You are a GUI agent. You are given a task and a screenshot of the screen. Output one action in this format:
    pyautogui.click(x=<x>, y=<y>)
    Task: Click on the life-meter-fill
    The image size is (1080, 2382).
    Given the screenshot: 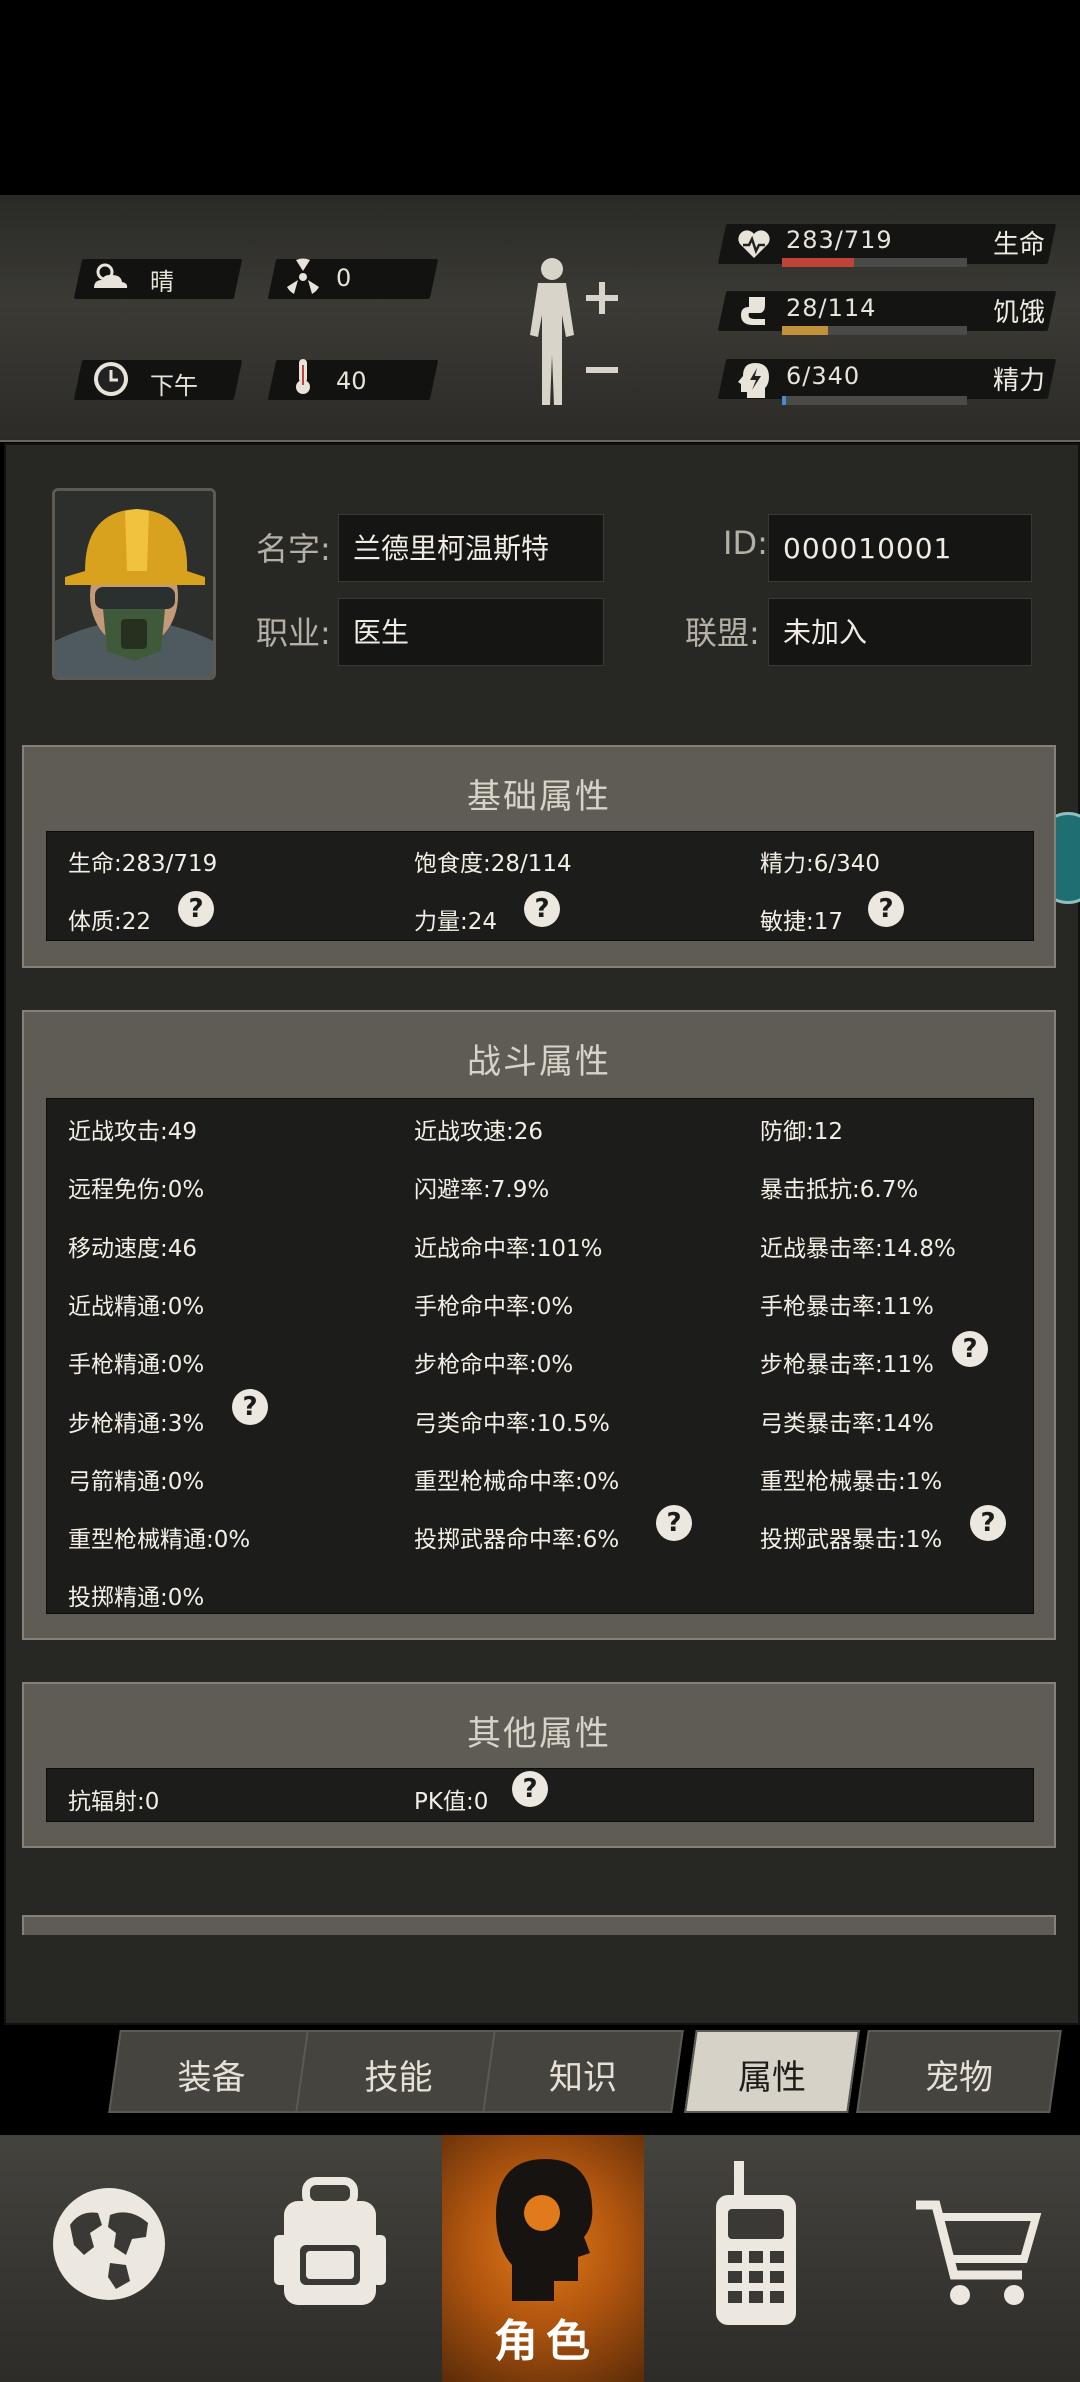 What is the action you would take?
    pyautogui.click(x=818, y=262)
    